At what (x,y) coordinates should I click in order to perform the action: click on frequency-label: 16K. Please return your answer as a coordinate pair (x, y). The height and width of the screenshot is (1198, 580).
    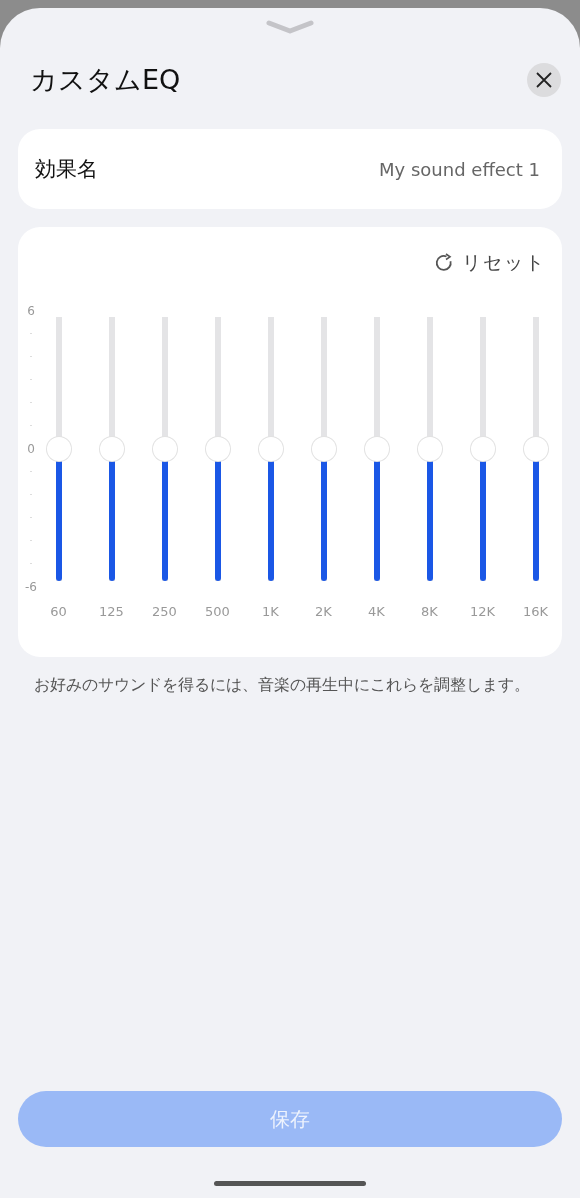
    Looking at the image, I should click on (535, 611).